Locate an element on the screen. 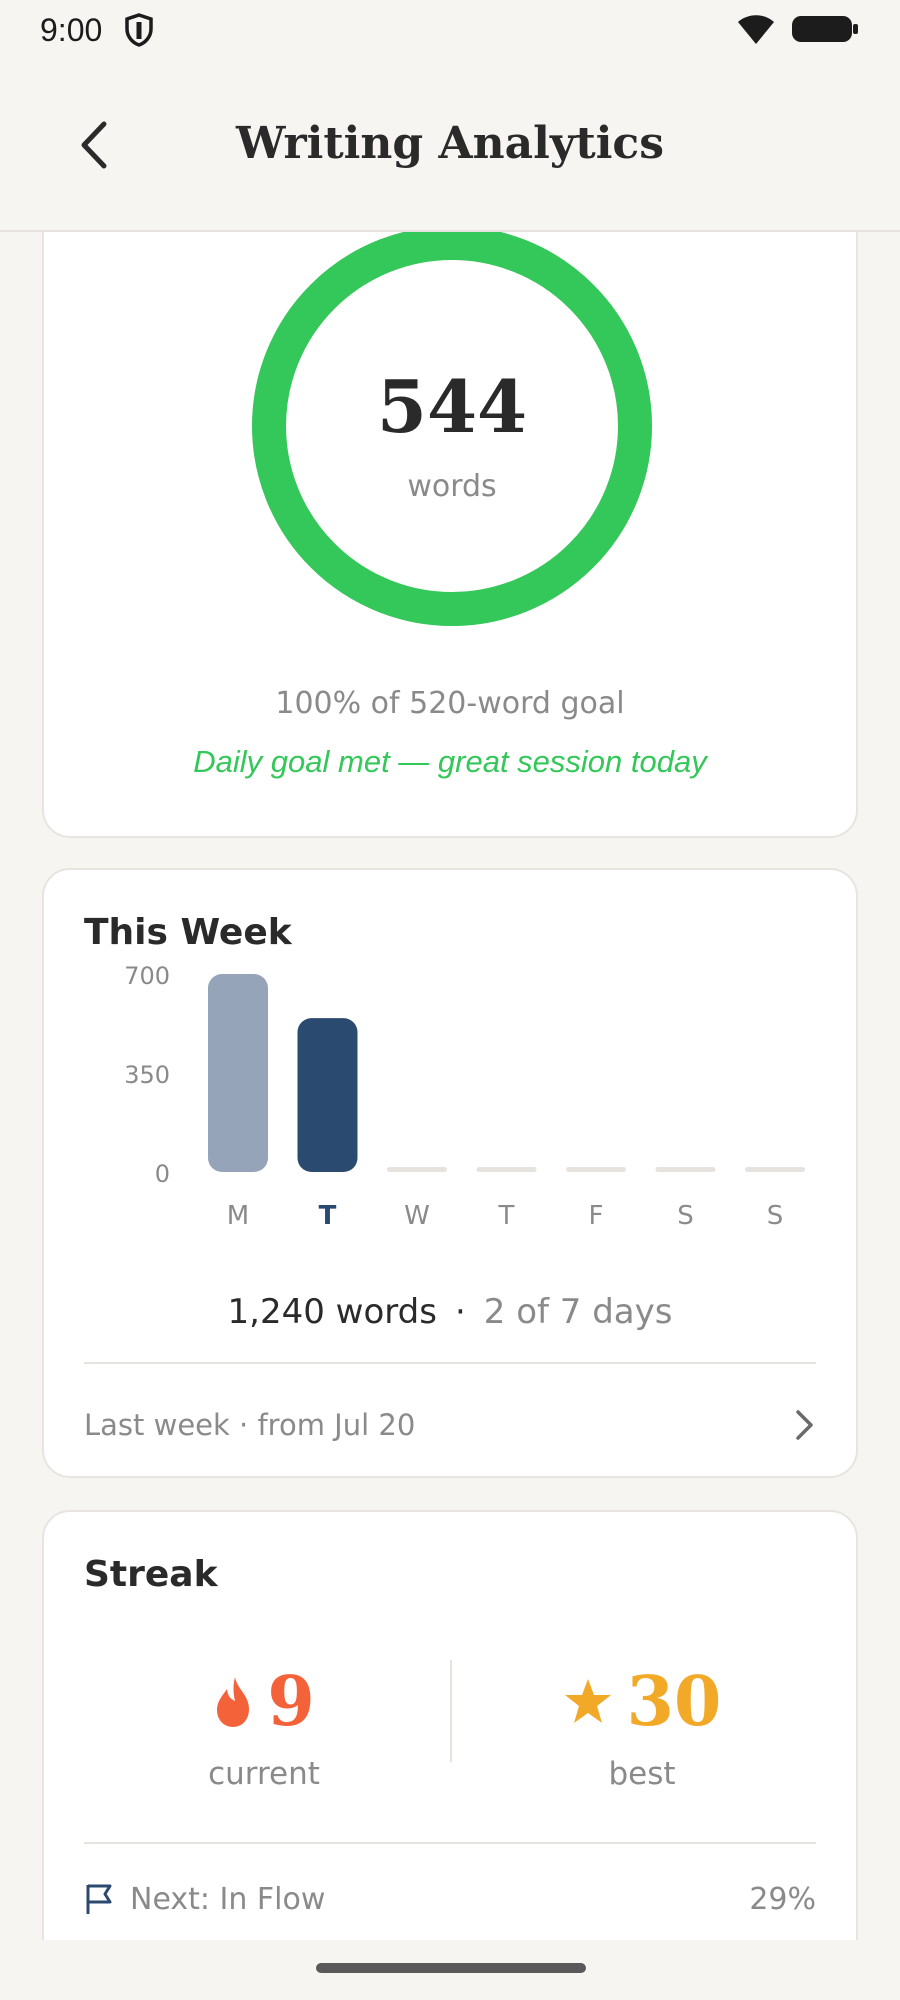 This screenshot has width=900, height=2000. chevron-right-icon is located at coordinates (804, 1425).